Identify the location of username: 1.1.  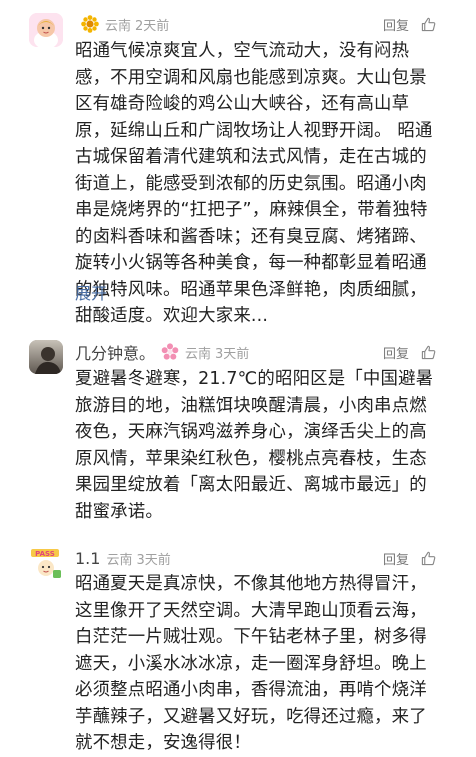
(87, 558).